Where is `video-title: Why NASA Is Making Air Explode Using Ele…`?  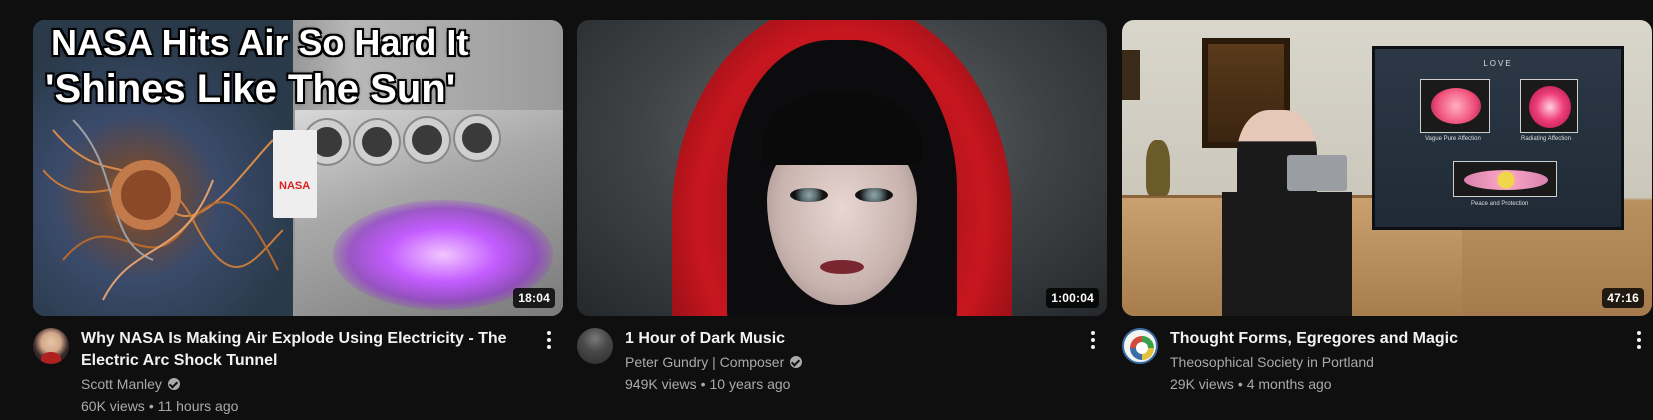 video-title: Why NASA Is Making Air Explode Using Ele… is located at coordinates (308, 350).